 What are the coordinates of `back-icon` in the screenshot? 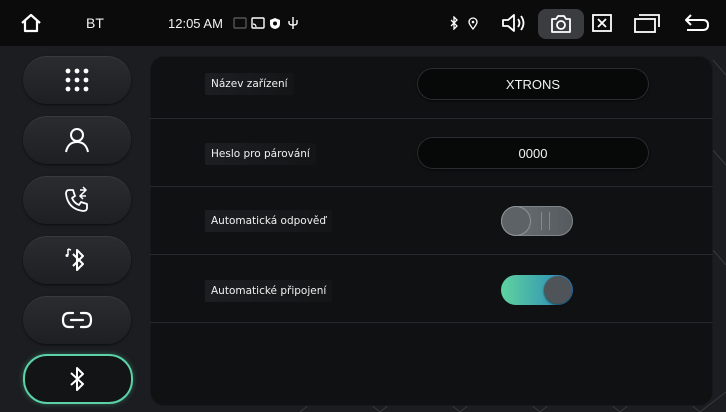 It's located at (697, 23).